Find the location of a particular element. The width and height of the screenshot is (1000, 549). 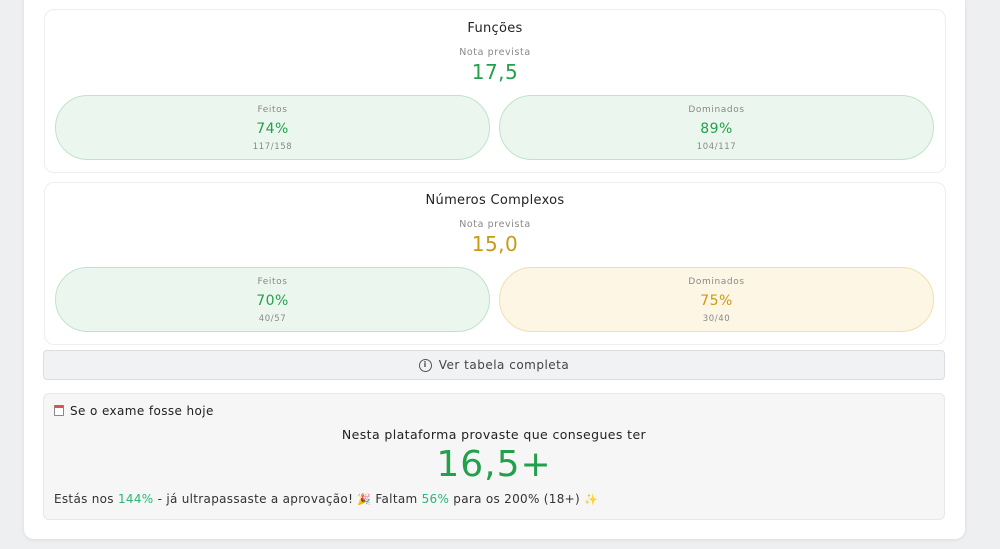

feitos-count: 117/158 is located at coordinates (272, 147).